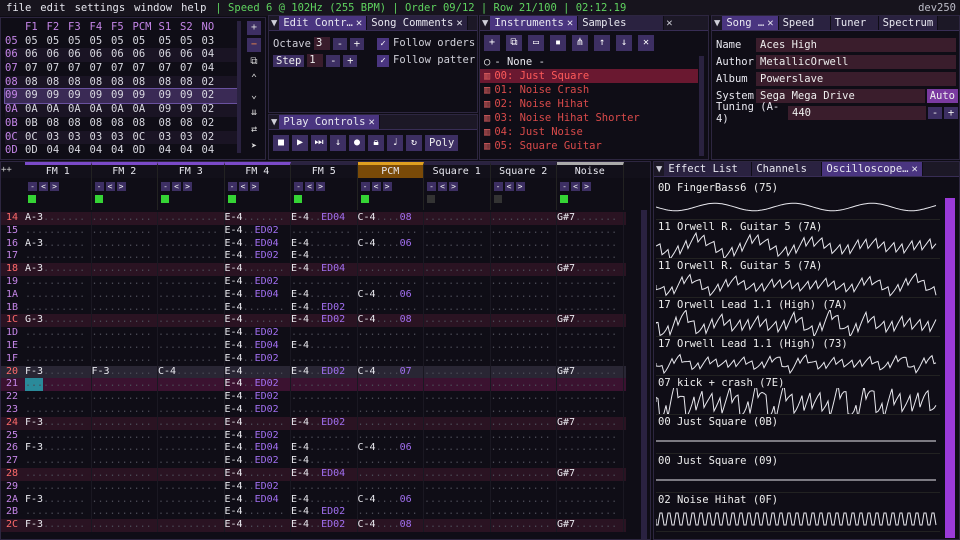 The width and height of the screenshot is (960, 540). What do you see at coordinates (321, 43) in the screenshot?
I see `octave-field: 3` at bounding box center [321, 43].